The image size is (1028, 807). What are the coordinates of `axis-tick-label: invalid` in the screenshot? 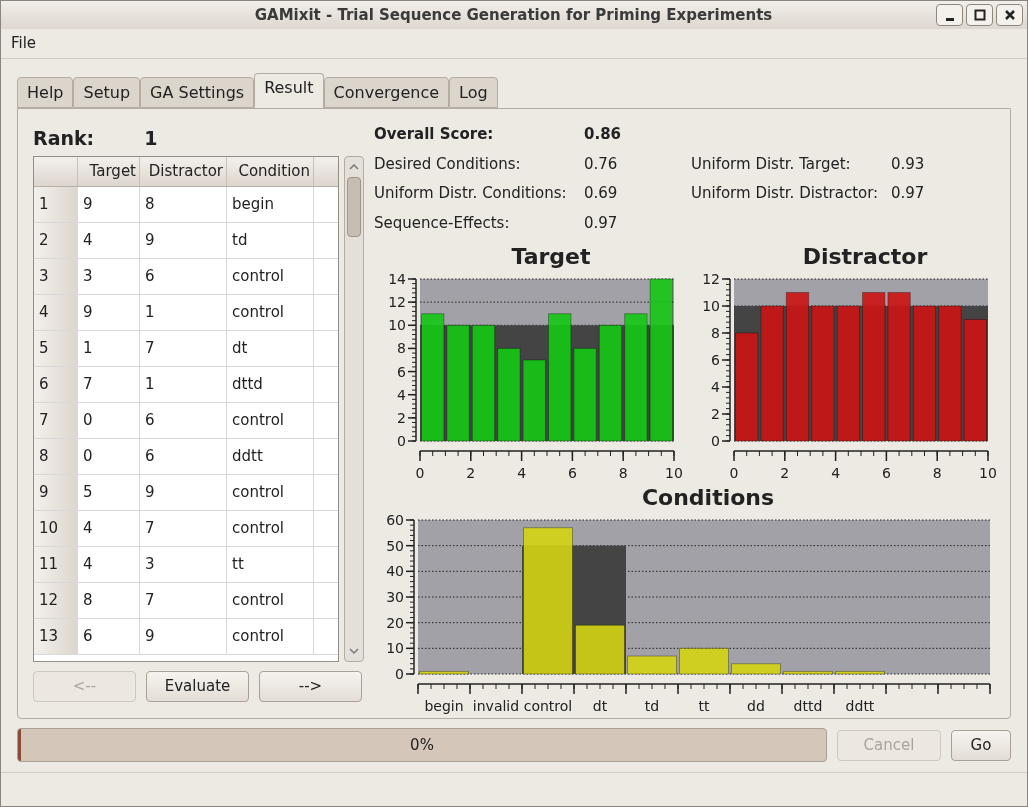 It's located at (496, 706).